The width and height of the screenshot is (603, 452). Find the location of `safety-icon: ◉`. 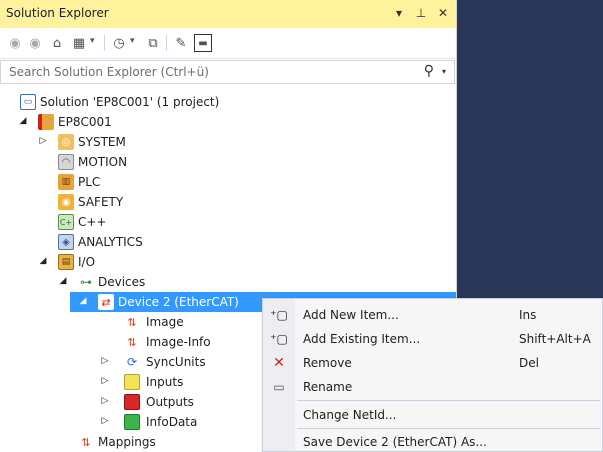

safety-icon: ◉ is located at coordinates (66, 202).